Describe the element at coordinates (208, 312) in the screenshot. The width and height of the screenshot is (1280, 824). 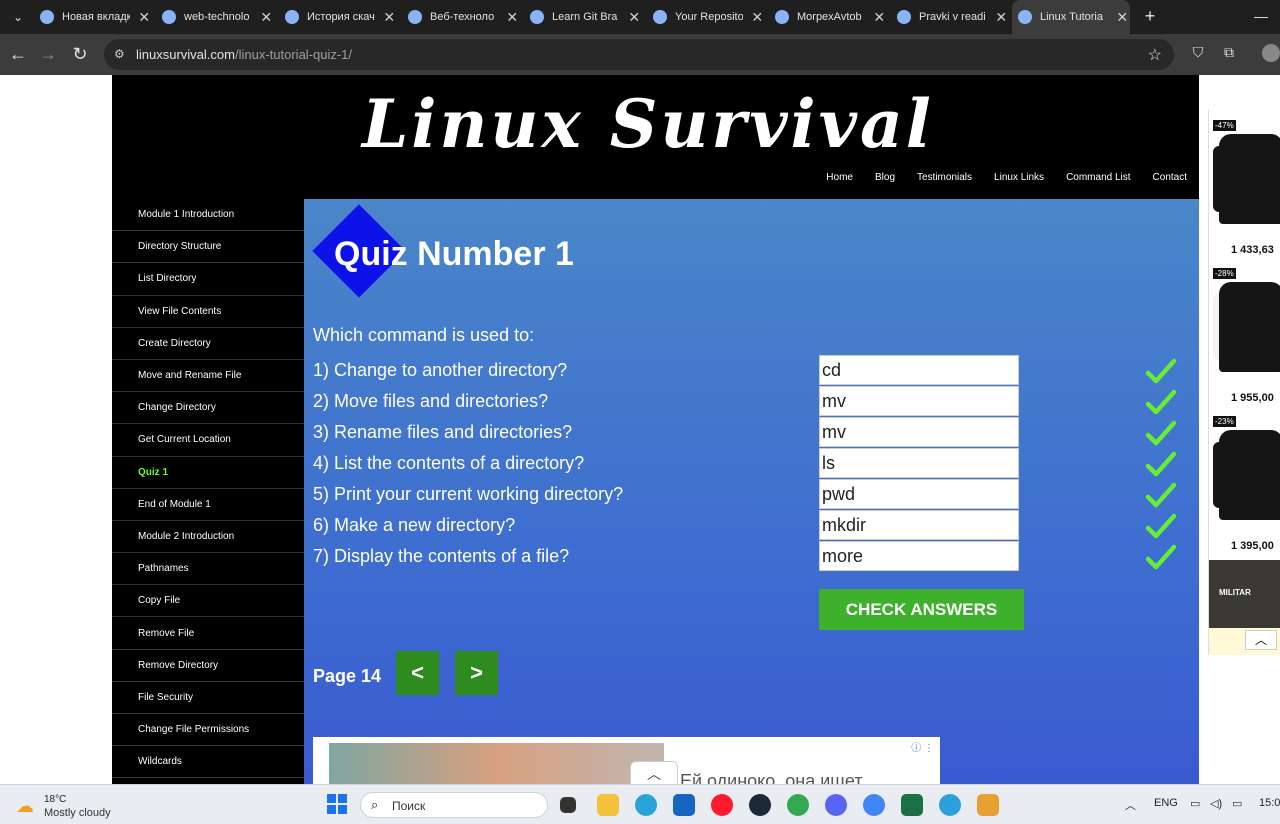
I see `sidebar-item: View File Contents` at that location.